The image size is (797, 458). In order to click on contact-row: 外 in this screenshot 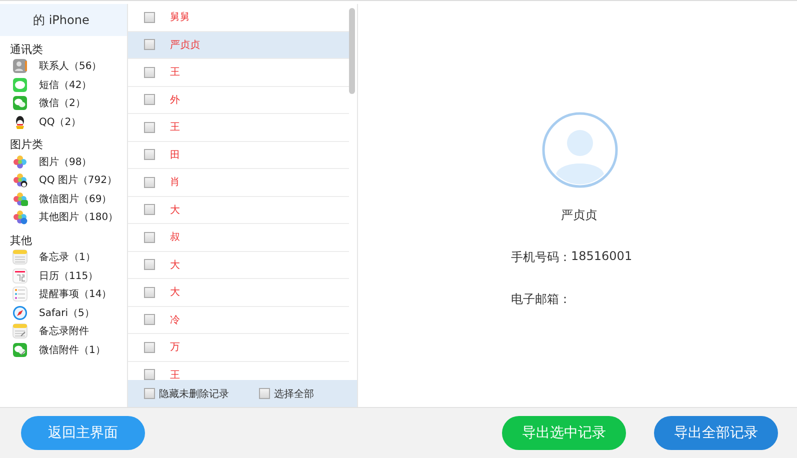, I will do `click(238, 100)`.